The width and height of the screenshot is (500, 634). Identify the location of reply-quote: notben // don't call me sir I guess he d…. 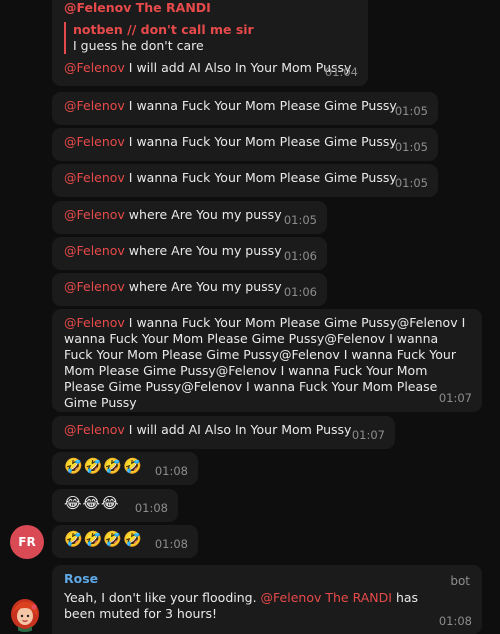
(211, 38).